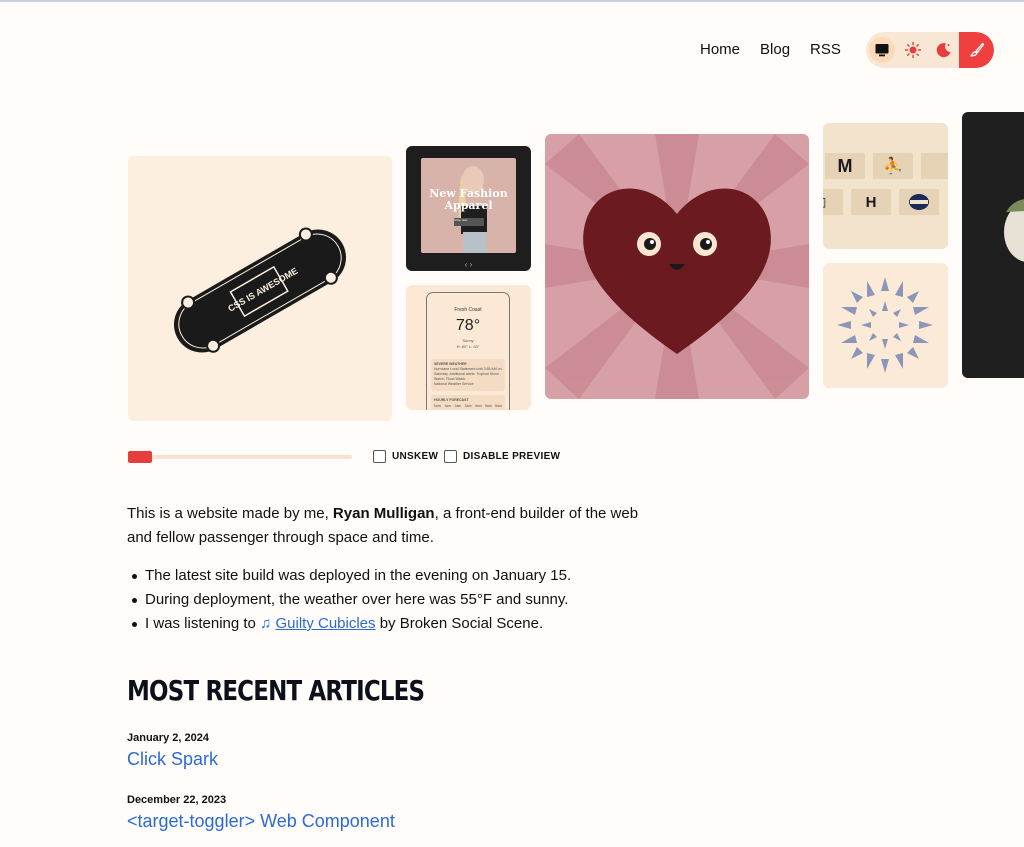  I want to click on fashion-tile: New Fashion Apparel Shop now ‹ ›, so click(468, 208).